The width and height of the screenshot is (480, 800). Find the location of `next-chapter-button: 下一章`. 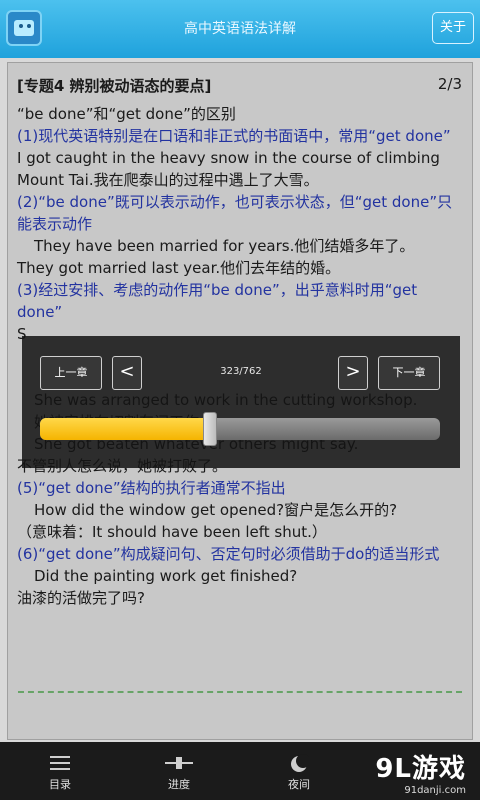

next-chapter-button: 下一章 is located at coordinates (409, 373).